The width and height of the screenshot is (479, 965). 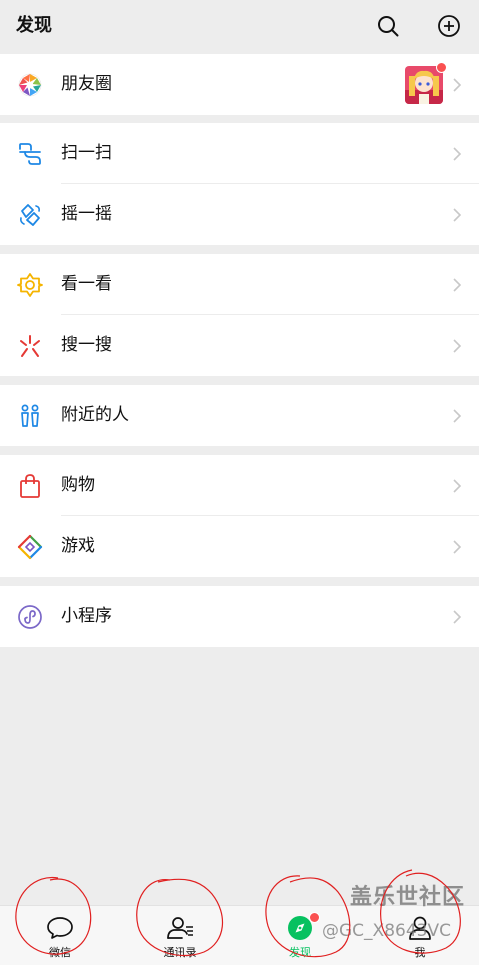 I want to click on tab-contacts-label: 通讯录, so click(x=180, y=952).